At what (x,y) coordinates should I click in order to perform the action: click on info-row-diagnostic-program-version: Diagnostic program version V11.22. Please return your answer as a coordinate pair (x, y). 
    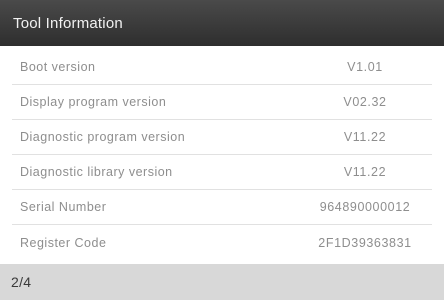
    Looking at the image, I should click on (222, 137).